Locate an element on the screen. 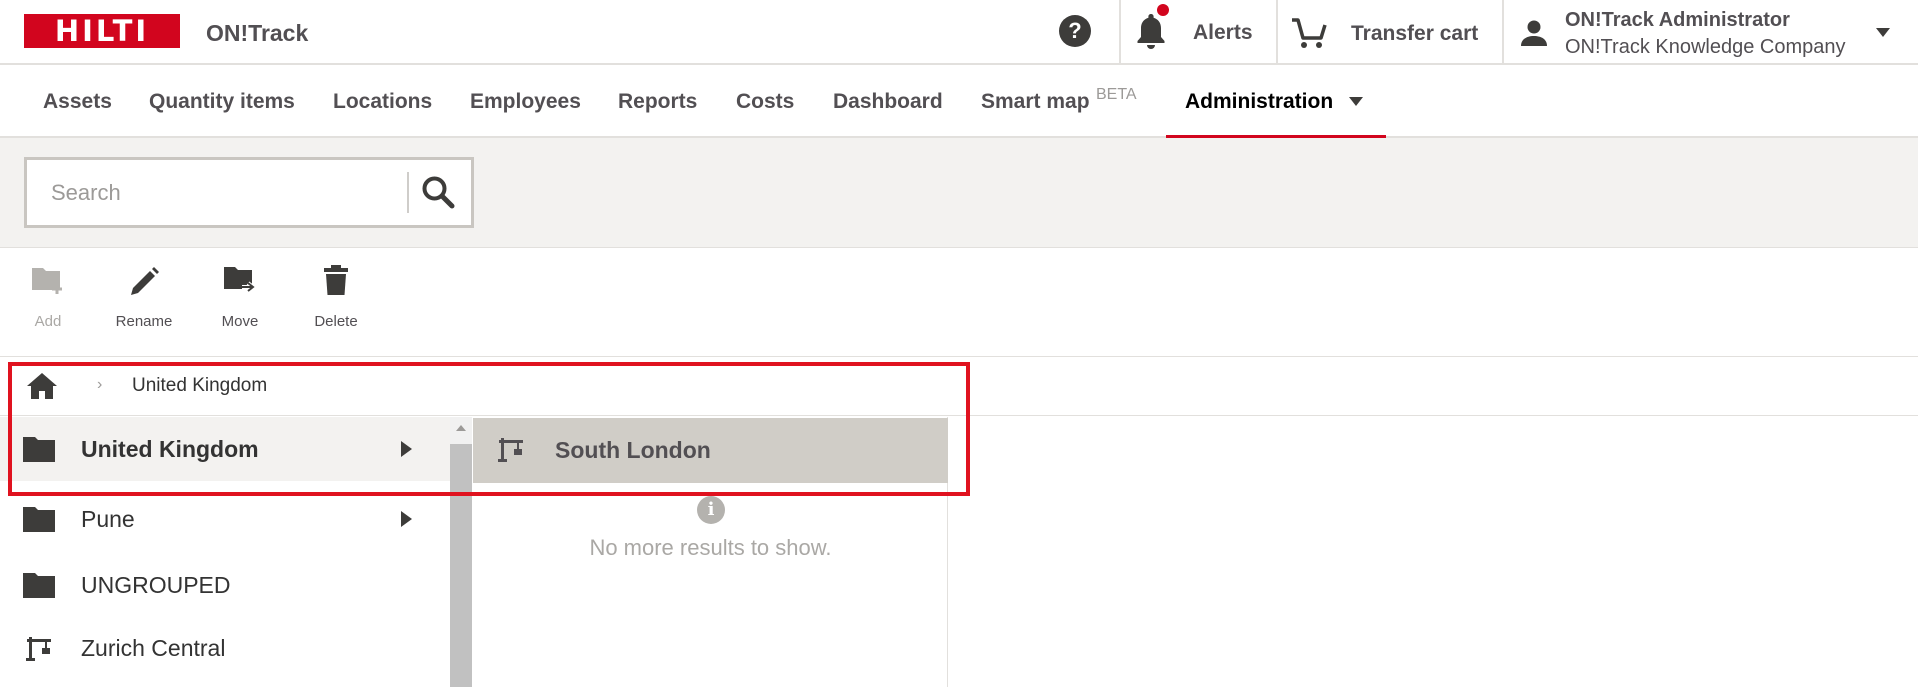  rename-button: Rename is located at coordinates (144, 302).